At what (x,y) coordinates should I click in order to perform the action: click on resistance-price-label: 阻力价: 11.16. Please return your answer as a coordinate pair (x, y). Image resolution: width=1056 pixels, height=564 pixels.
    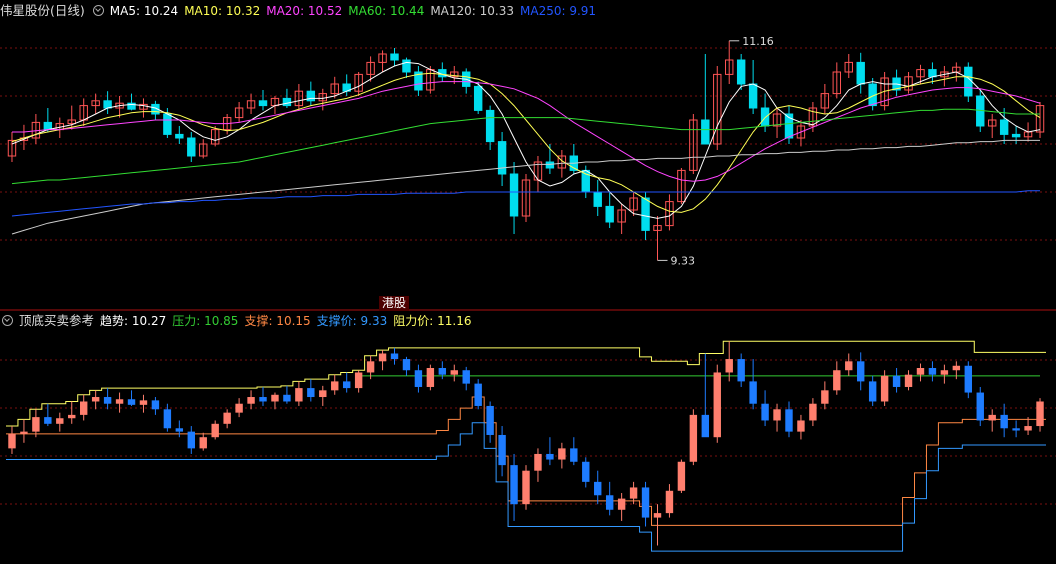
    Looking at the image, I should click on (432, 321).